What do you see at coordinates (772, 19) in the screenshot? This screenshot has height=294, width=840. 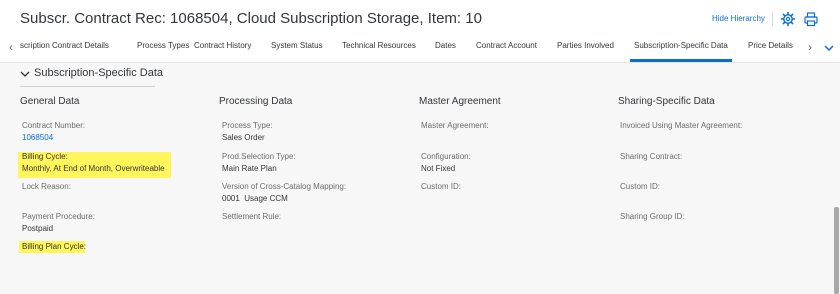 I see `header-divider` at bounding box center [772, 19].